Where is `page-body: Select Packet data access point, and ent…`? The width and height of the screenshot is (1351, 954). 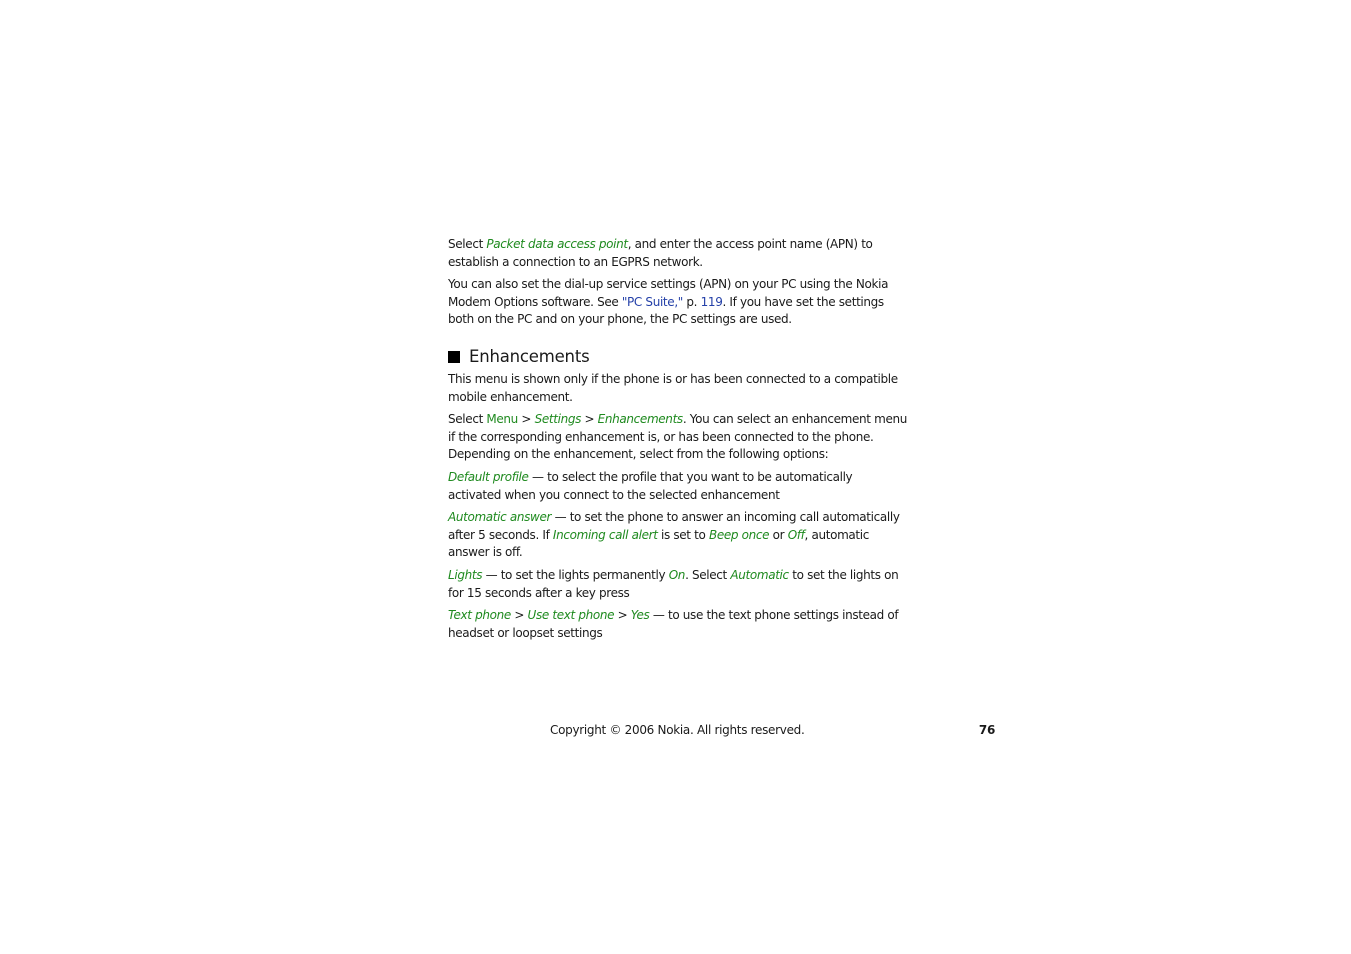
page-body: Select Packet data access point, and ent… is located at coordinates (678, 441).